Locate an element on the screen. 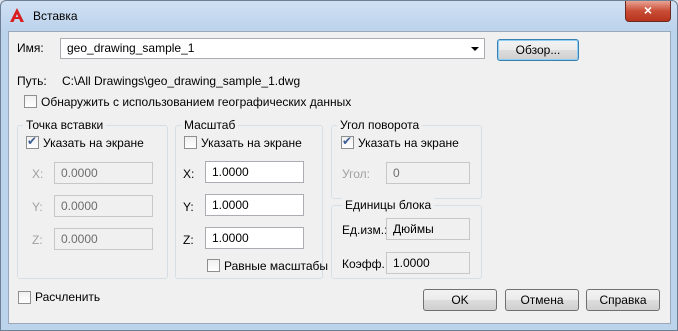 Image resolution: width=678 pixels, height=331 pixels. cancel-button: Отмена is located at coordinates (542, 300).